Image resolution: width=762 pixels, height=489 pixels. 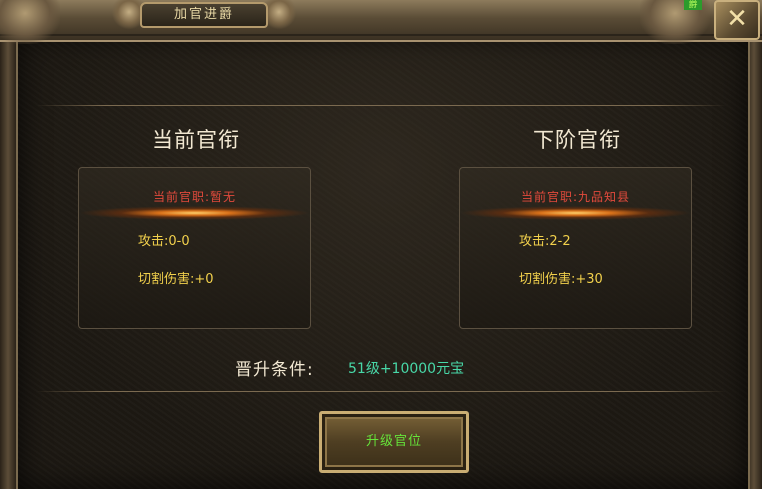 I want to click on divider-bottom, so click(x=381, y=391).